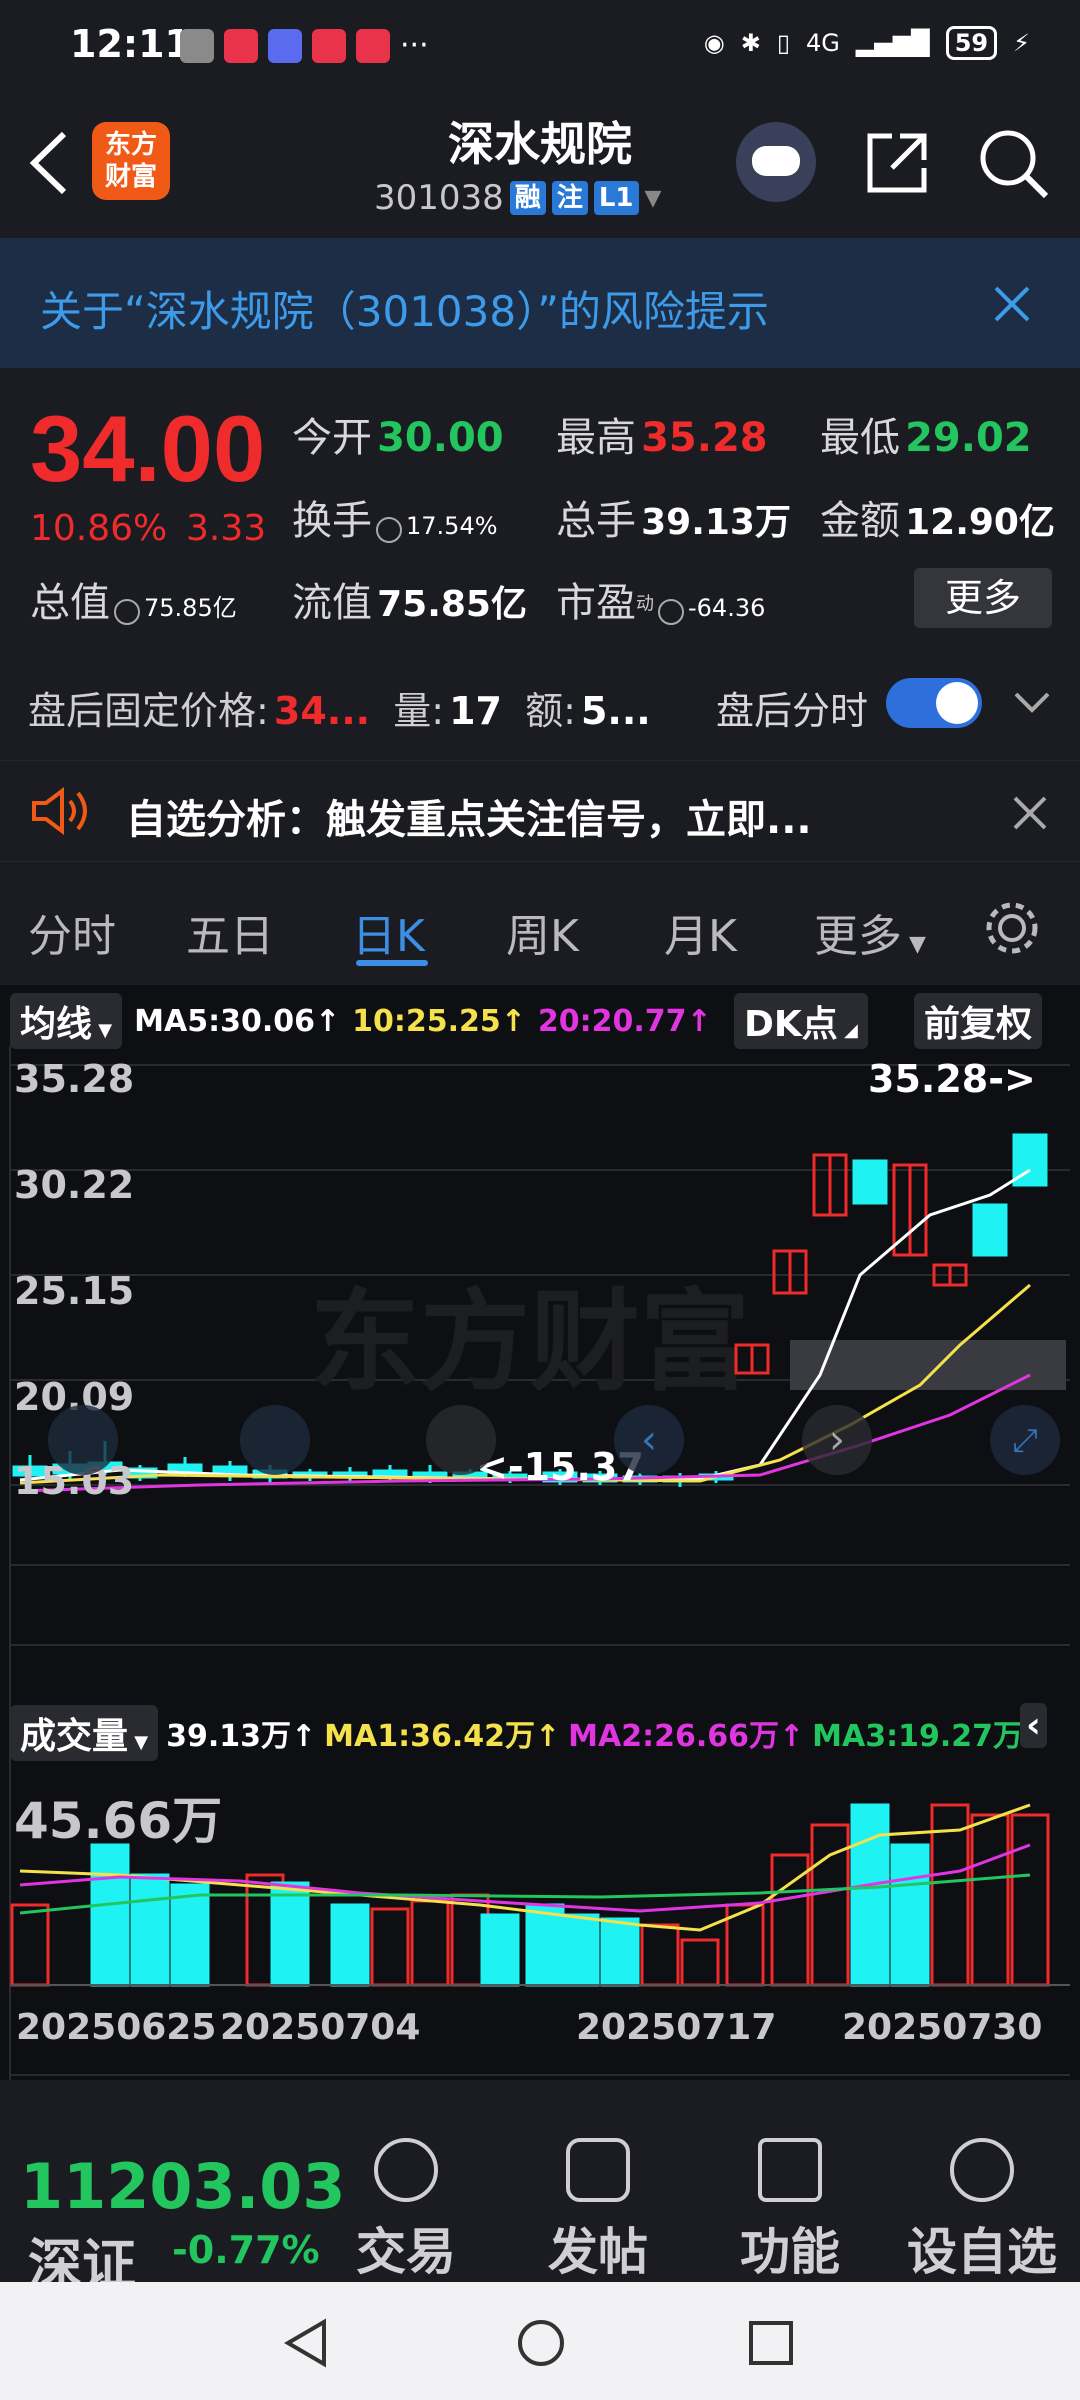  What do you see at coordinates (1032, 702) in the screenshot?
I see `chevron-down-icon` at bounding box center [1032, 702].